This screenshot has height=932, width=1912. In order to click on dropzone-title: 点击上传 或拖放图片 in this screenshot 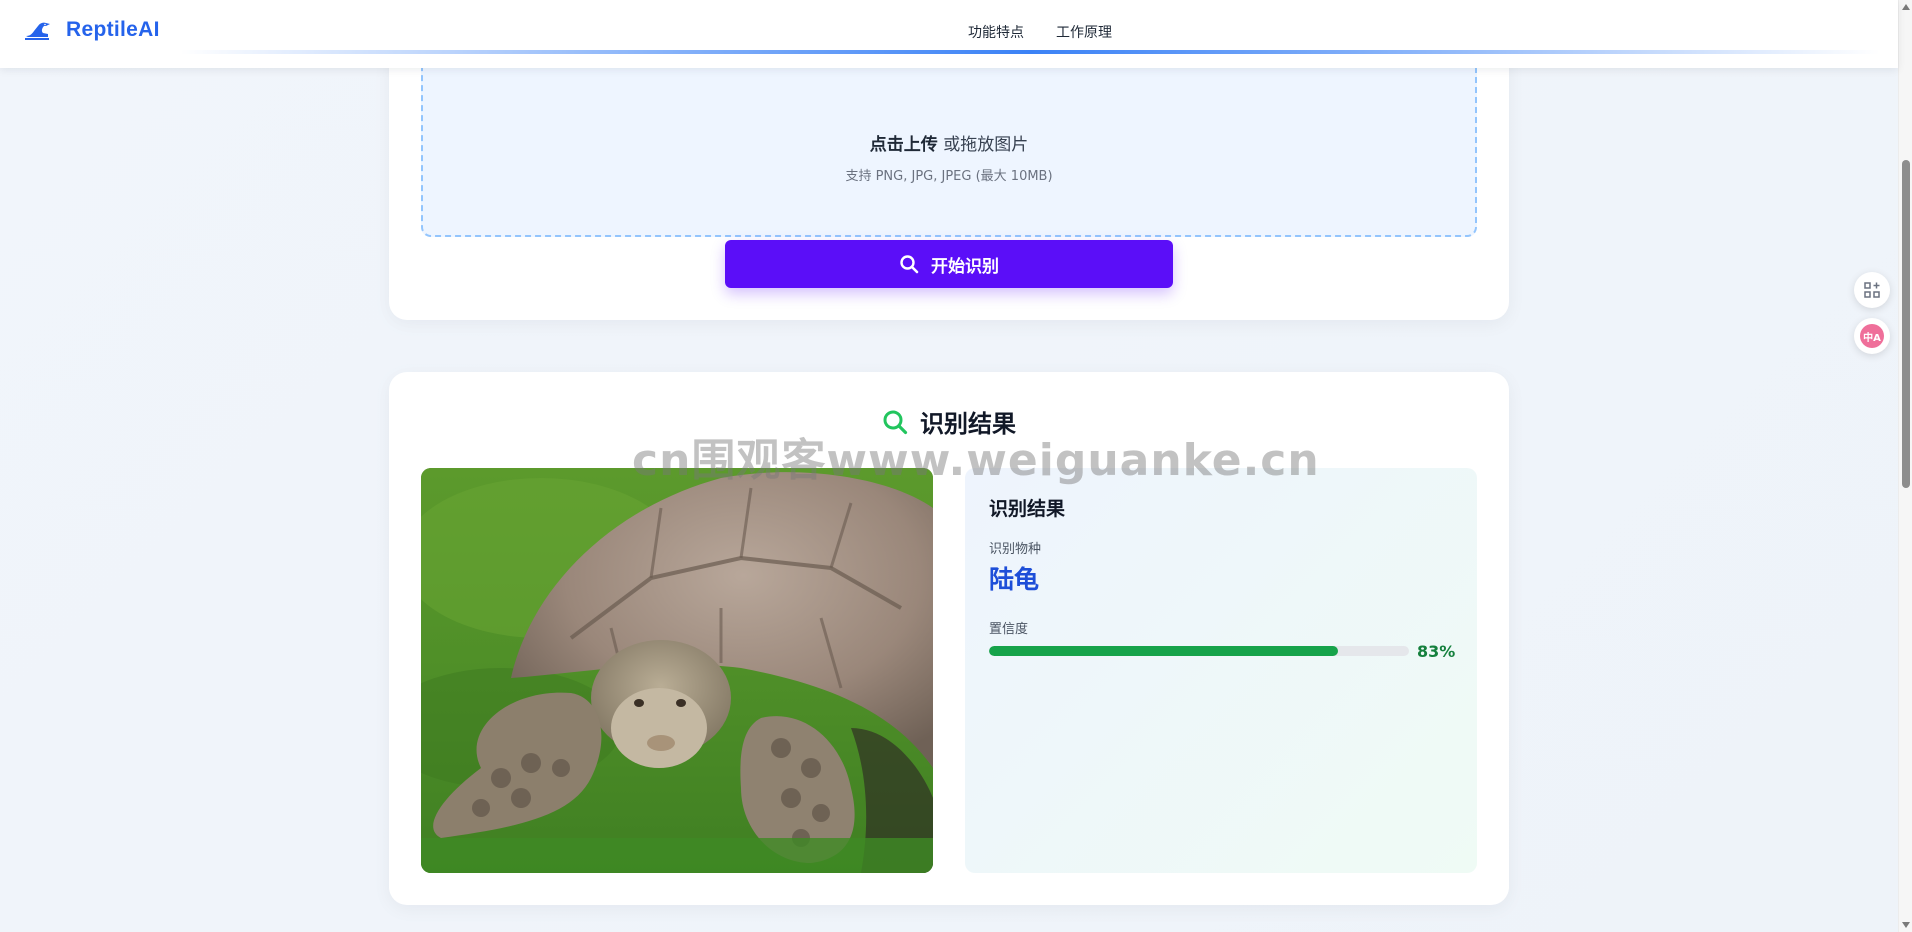, I will do `click(949, 142)`.